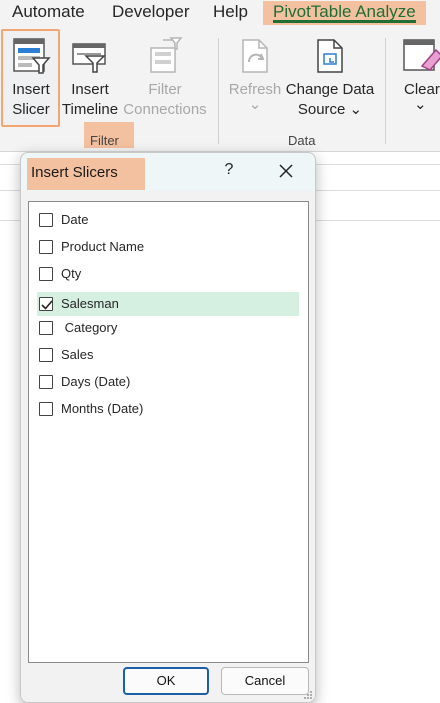 This screenshot has width=440, height=703. What do you see at coordinates (103, 246) in the screenshot?
I see `field-label: Product Name` at bounding box center [103, 246].